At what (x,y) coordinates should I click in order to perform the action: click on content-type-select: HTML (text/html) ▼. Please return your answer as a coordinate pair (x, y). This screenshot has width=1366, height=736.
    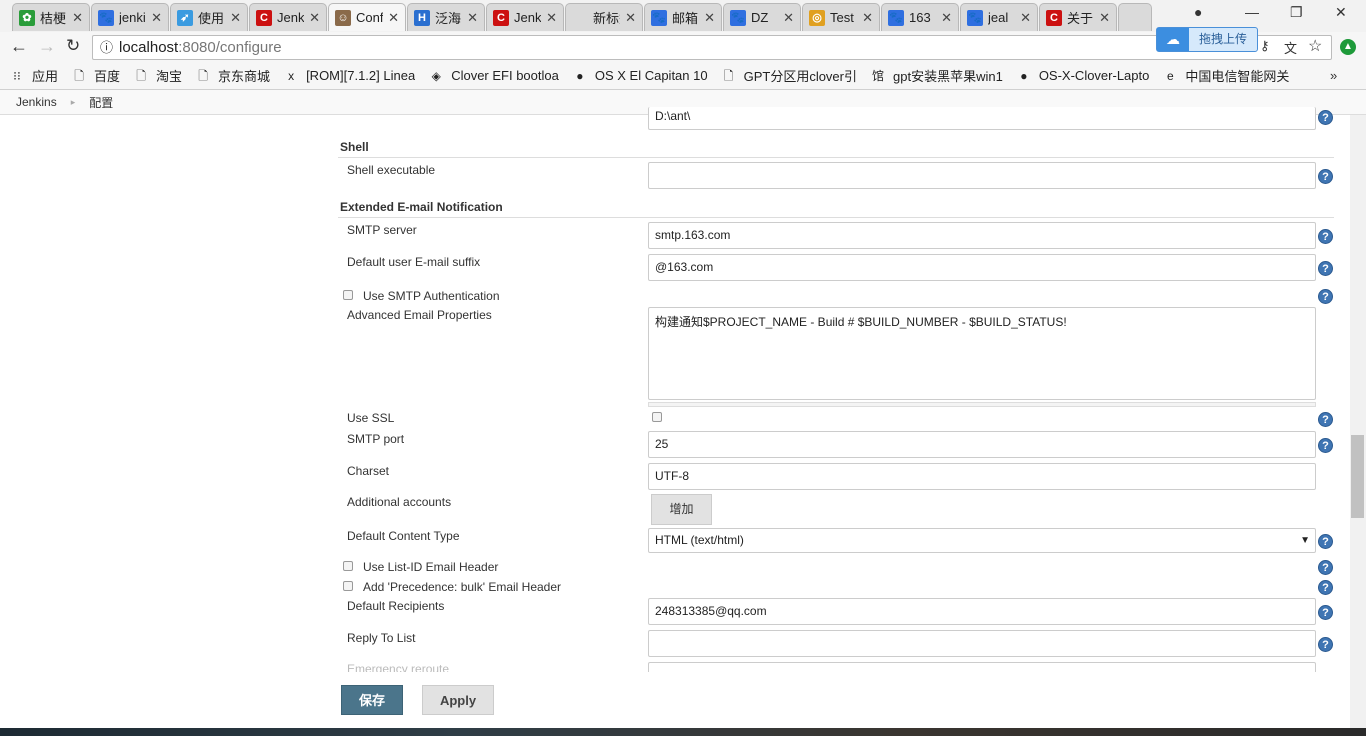
    Looking at the image, I should click on (982, 540).